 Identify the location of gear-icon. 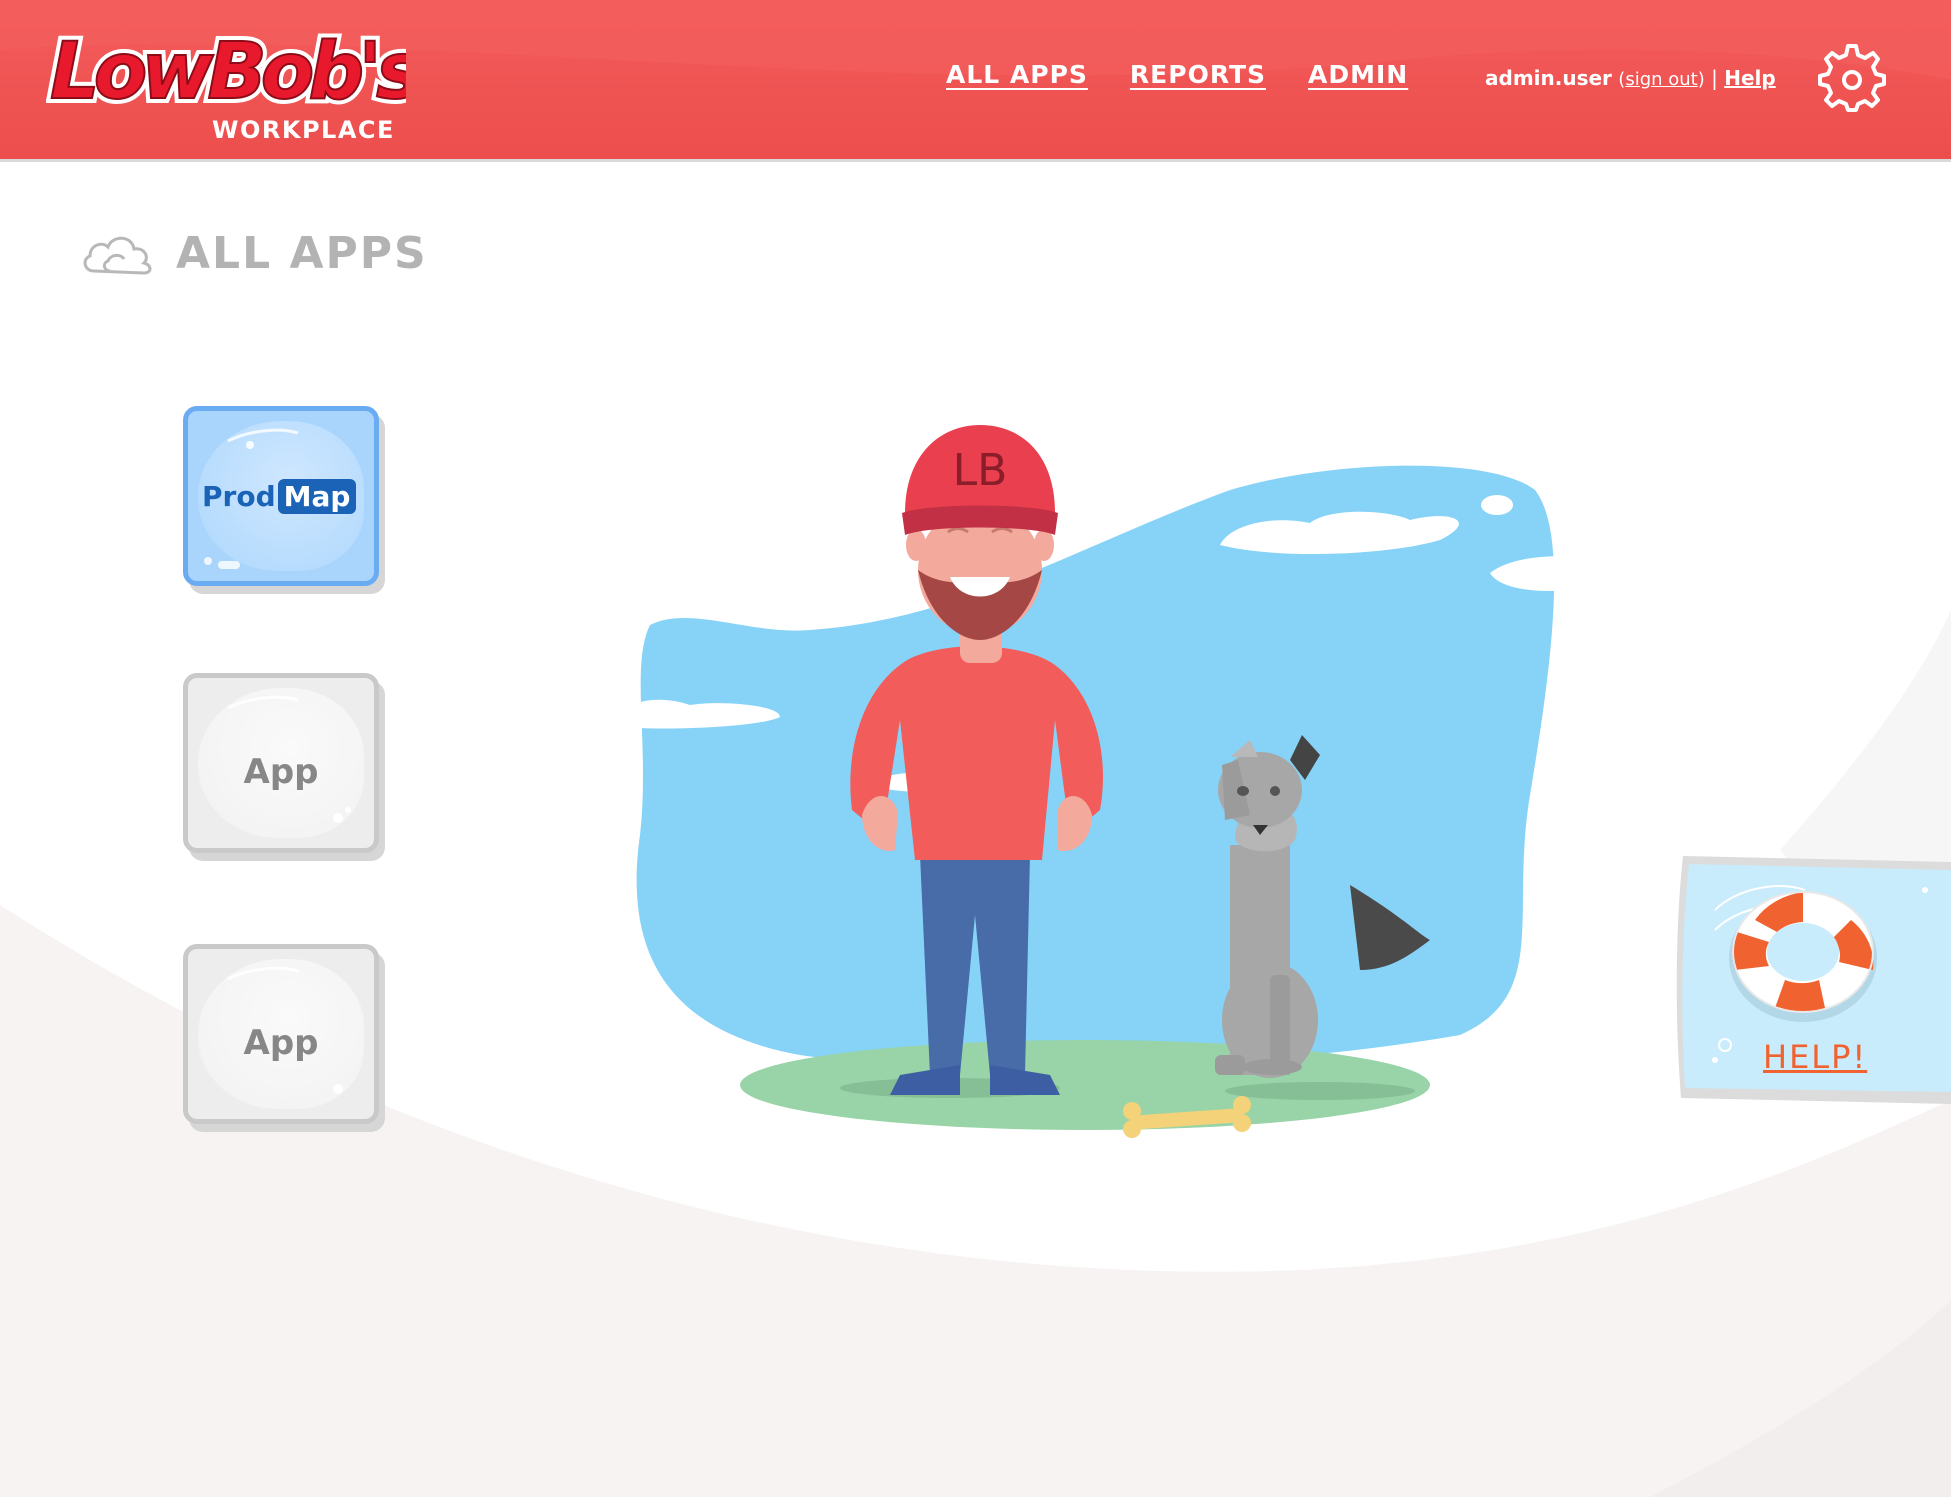
(1852, 78).